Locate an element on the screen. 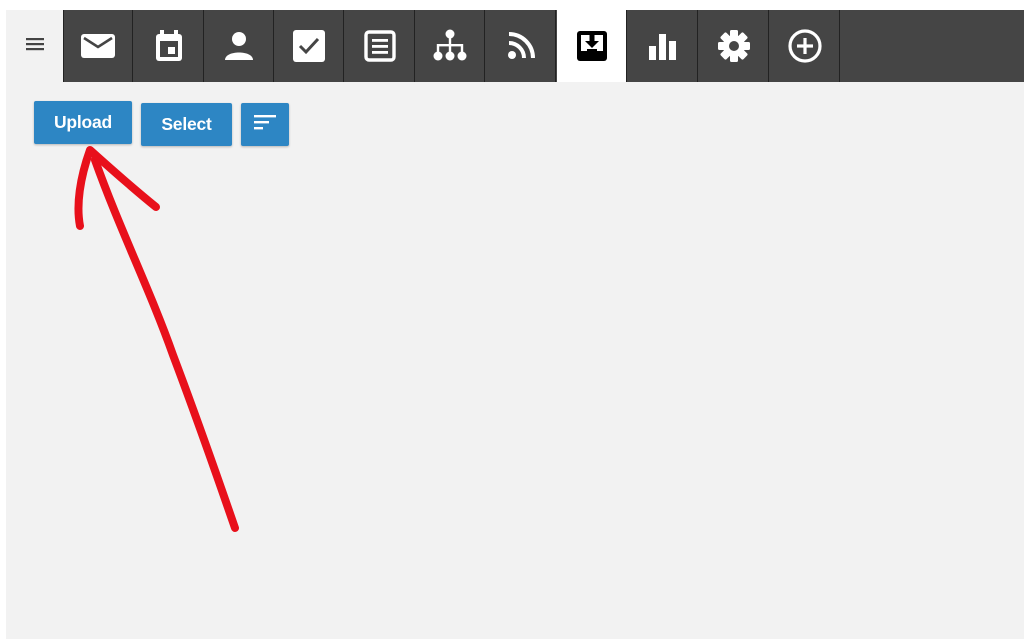  tab-mail is located at coordinates (98, 46).